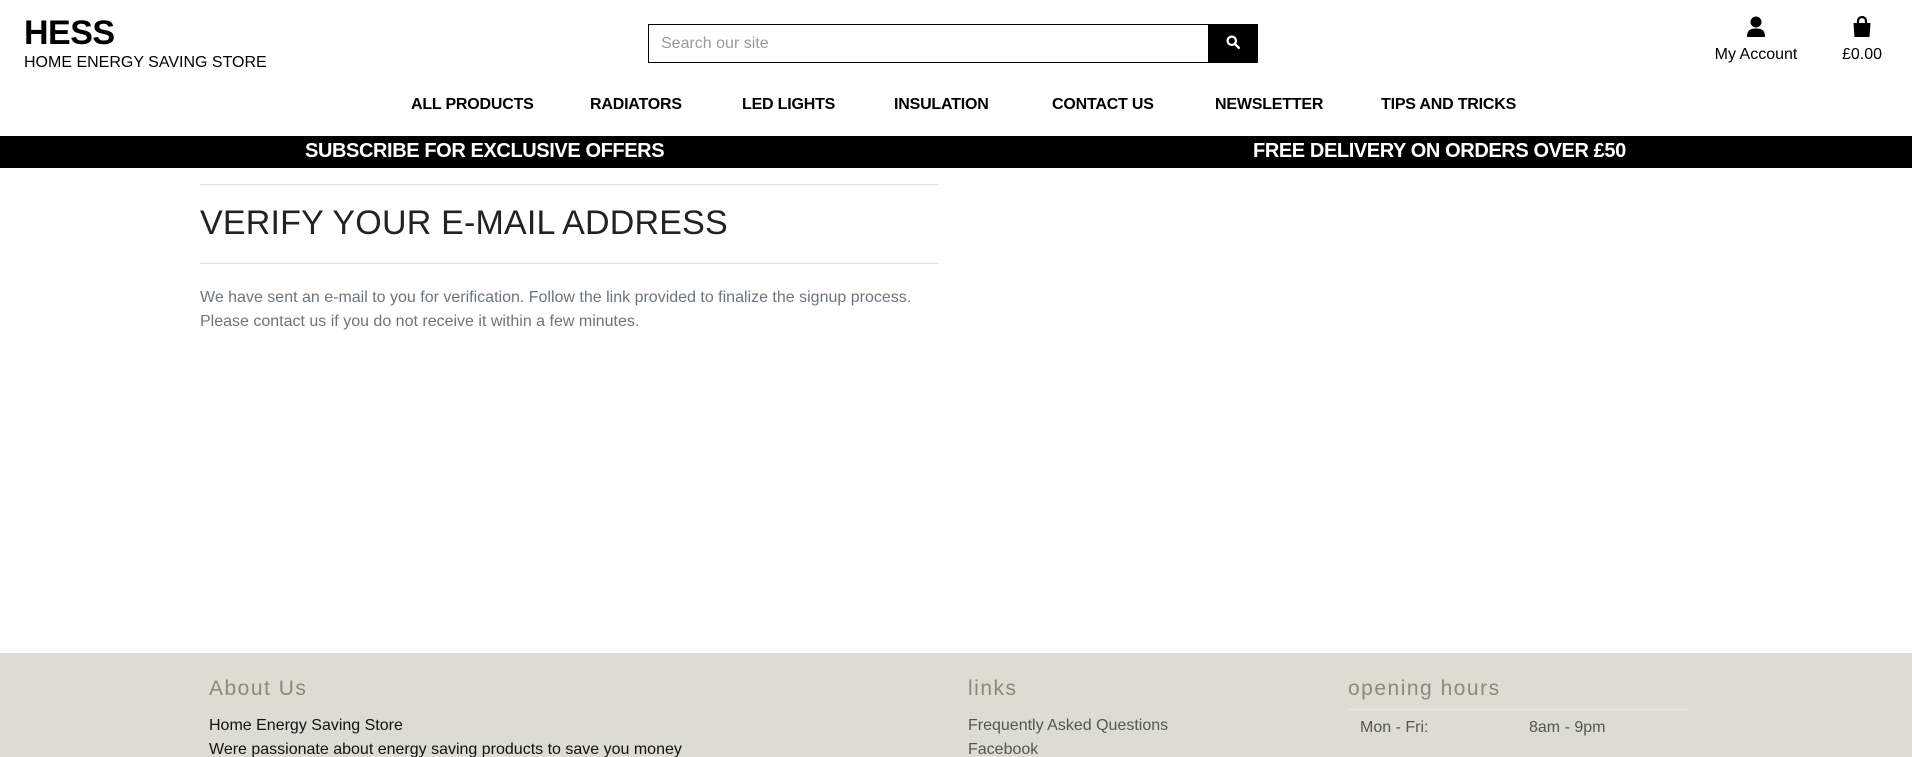 The image size is (1912, 757). I want to click on footer-link-facebook: Facebook, so click(1003, 749).